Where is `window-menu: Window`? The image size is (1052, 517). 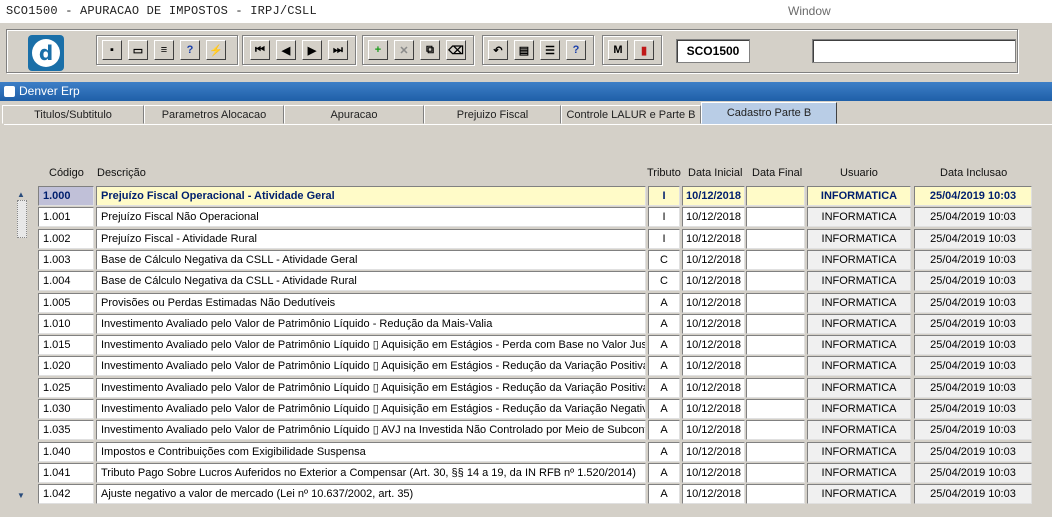 window-menu: Window is located at coordinates (809, 11).